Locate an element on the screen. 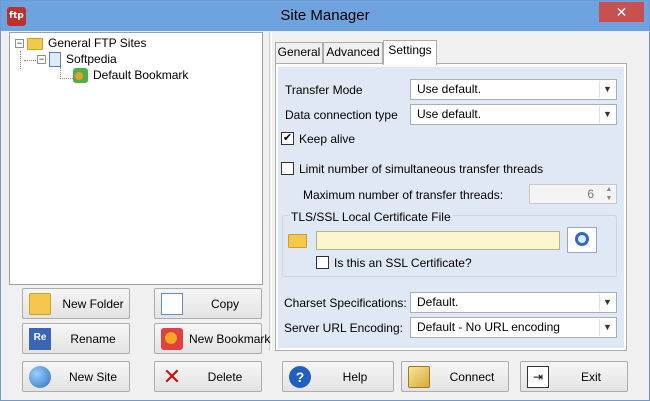 The height and width of the screenshot is (401, 650). site-icon is located at coordinates (55, 60).